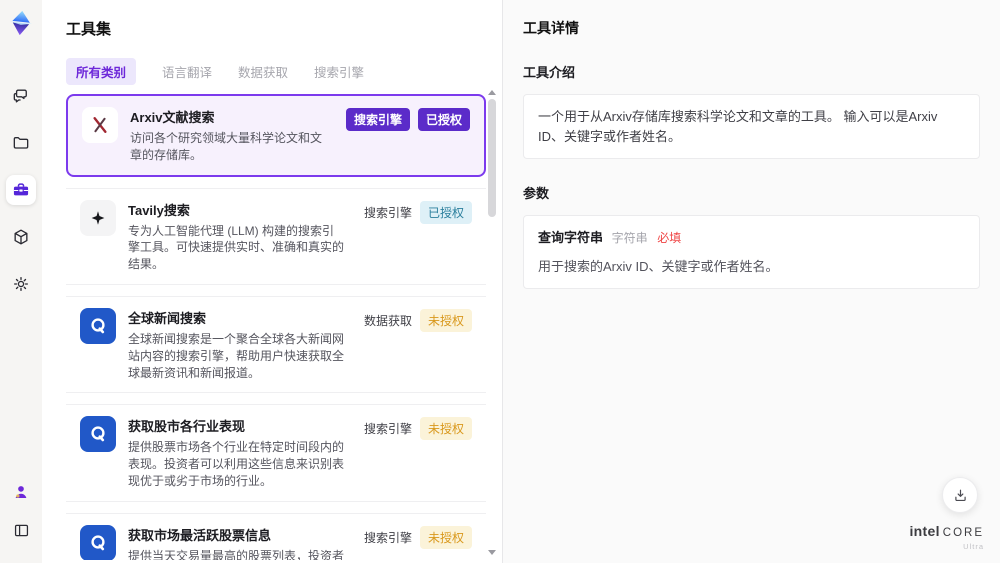 The width and height of the screenshot is (1000, 563). I want to click on app-sidebar, so click(21, 281).